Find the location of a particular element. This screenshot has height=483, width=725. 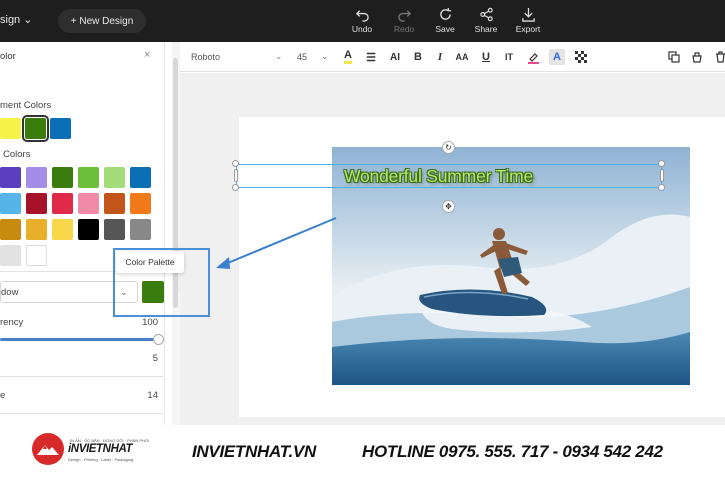

undo-button: Undo is located at coordinates (362, 20).